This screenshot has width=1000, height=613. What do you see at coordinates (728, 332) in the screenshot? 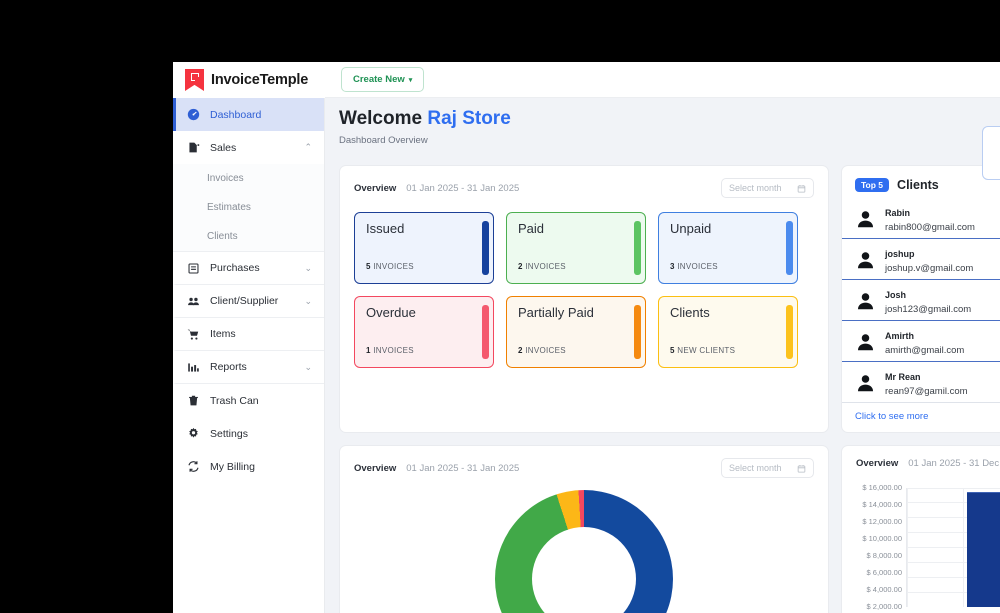
I see `stat-tile-clients: Clients 5 NEW CLIENTS` at bounding box center [728, 332].